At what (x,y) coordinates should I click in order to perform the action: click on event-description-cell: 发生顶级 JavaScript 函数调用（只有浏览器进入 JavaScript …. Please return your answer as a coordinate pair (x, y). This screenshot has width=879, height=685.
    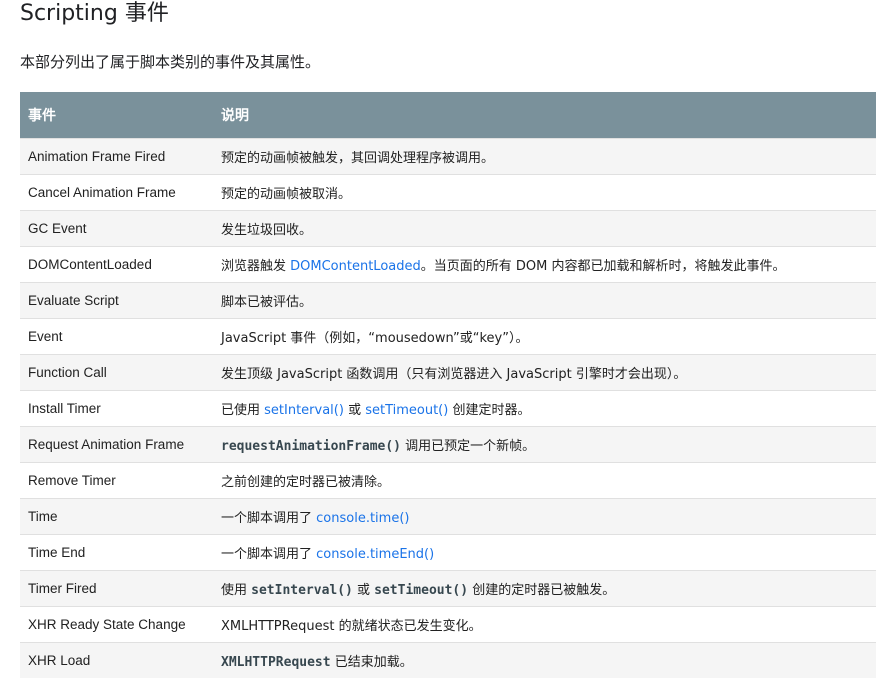
    Looking at the image, I should click on (544, 372).